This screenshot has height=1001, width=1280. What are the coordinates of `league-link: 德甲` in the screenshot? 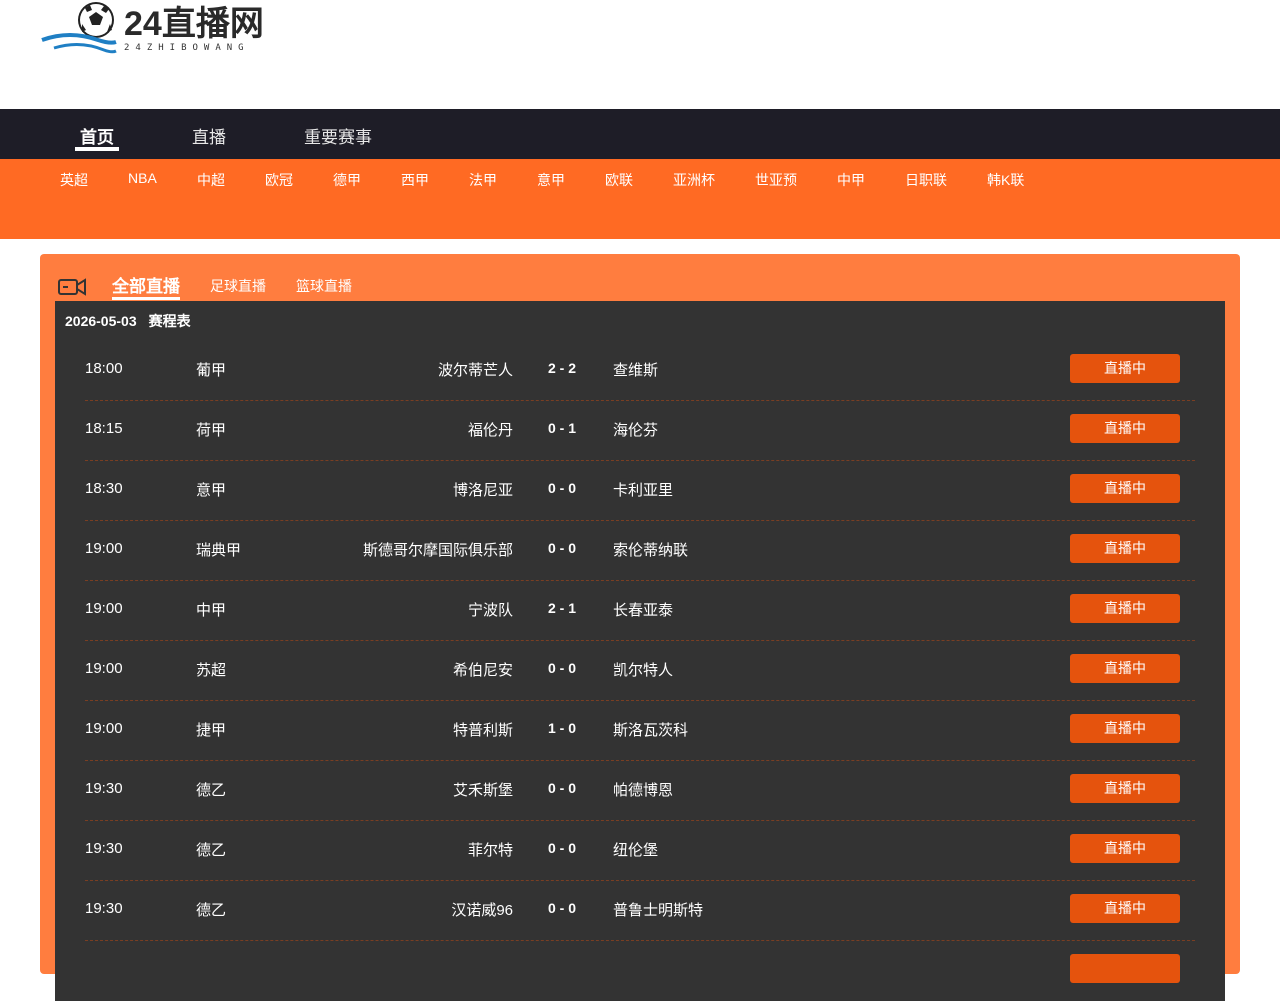 It's located at (347, 180).